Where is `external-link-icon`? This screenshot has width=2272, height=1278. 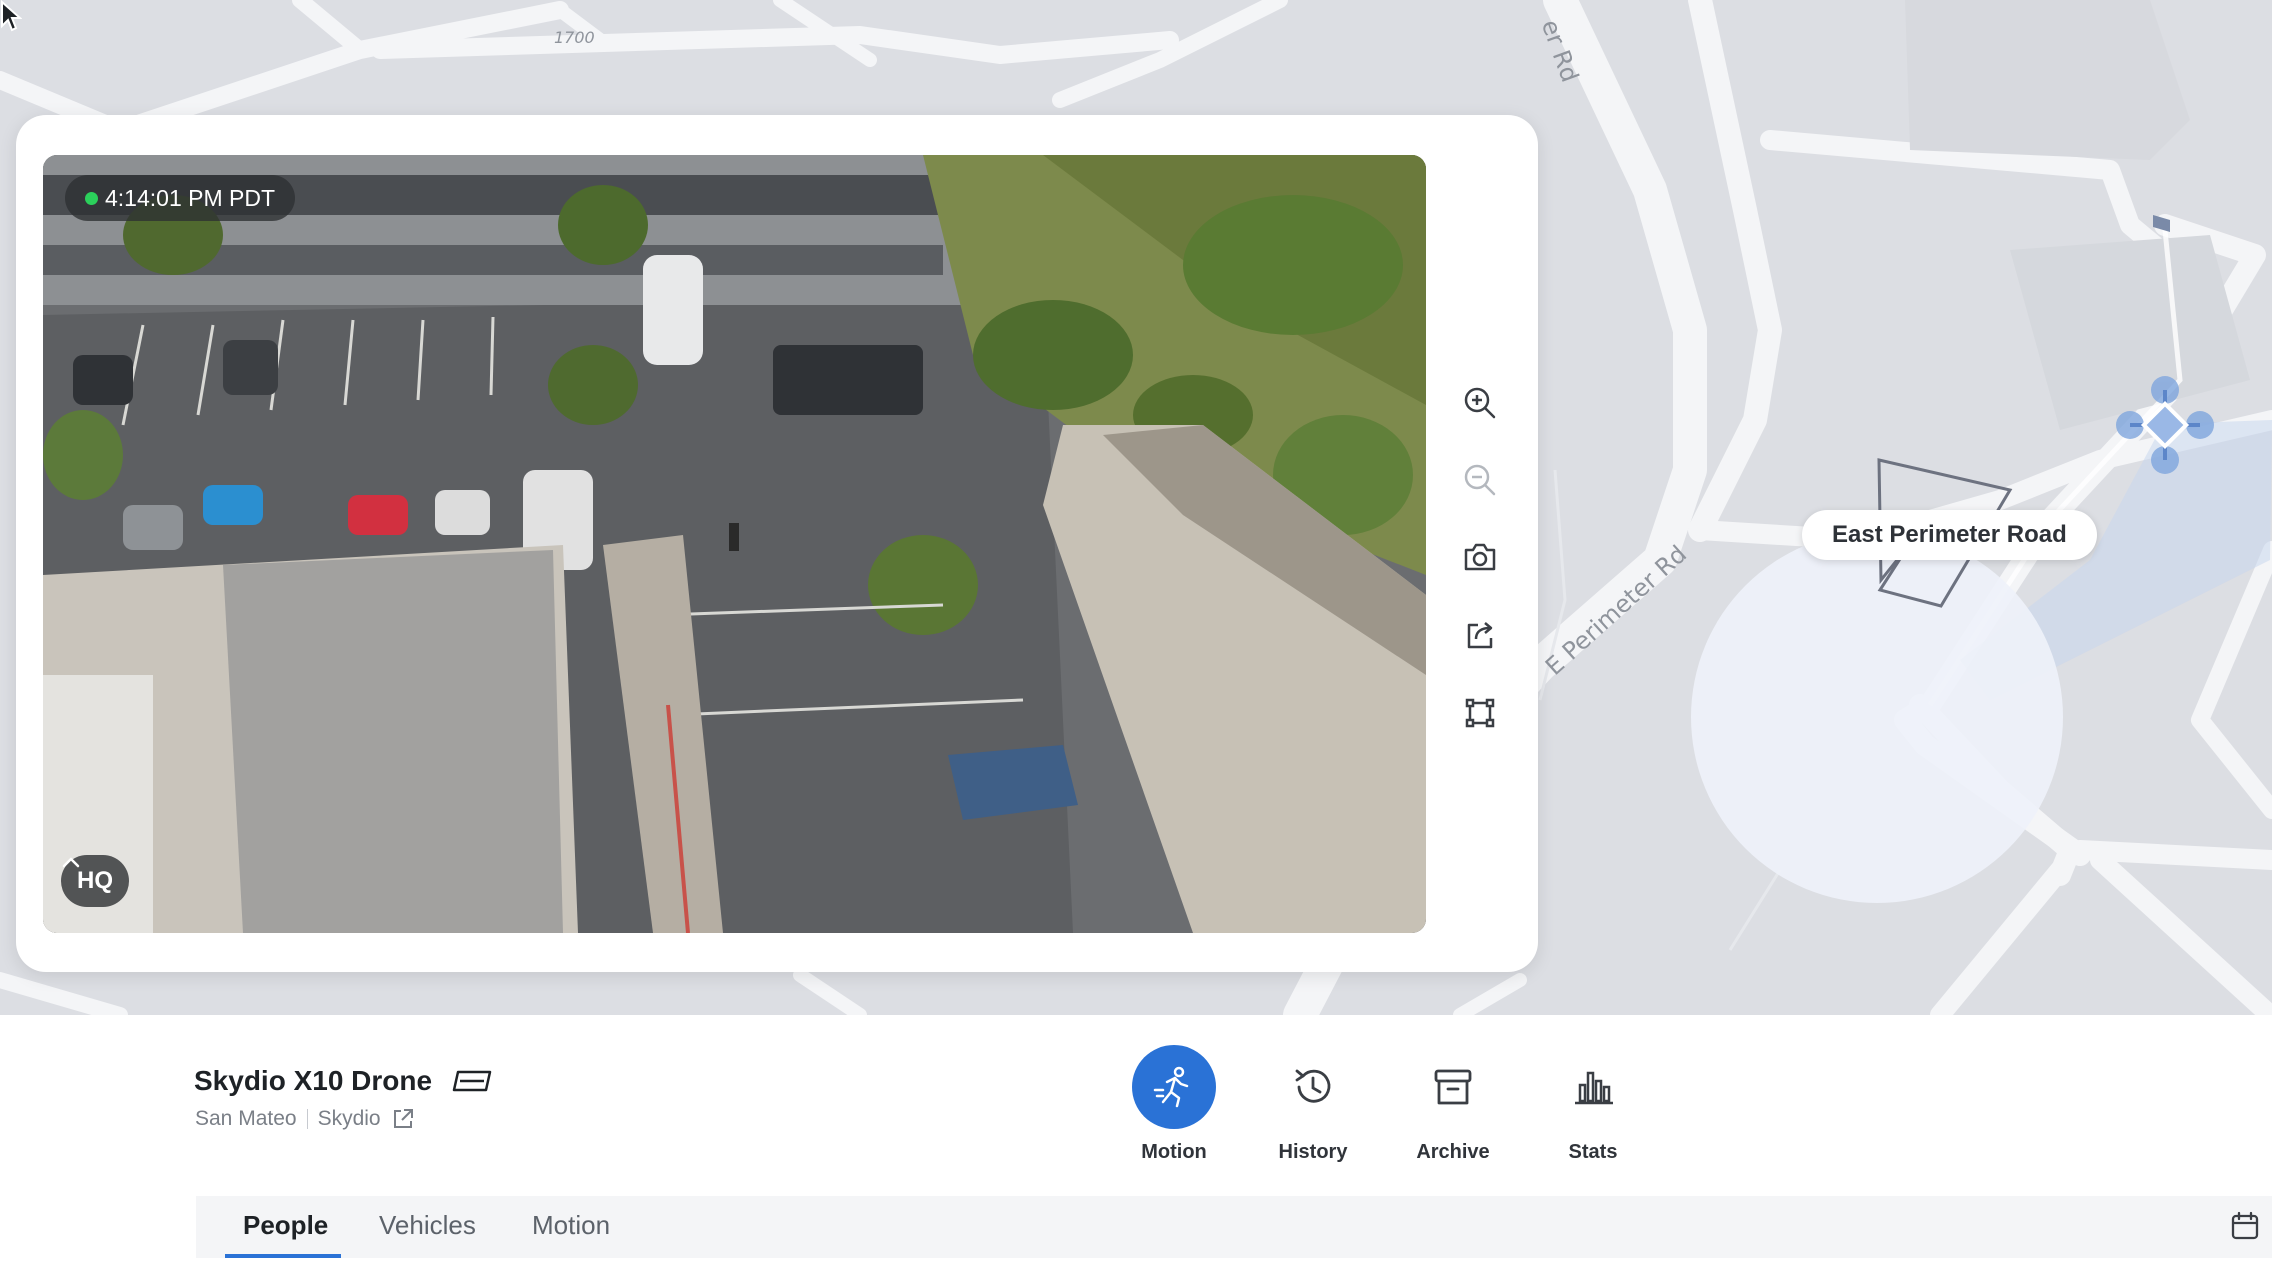 external-link-icon is located at coordinates (403, 1119).